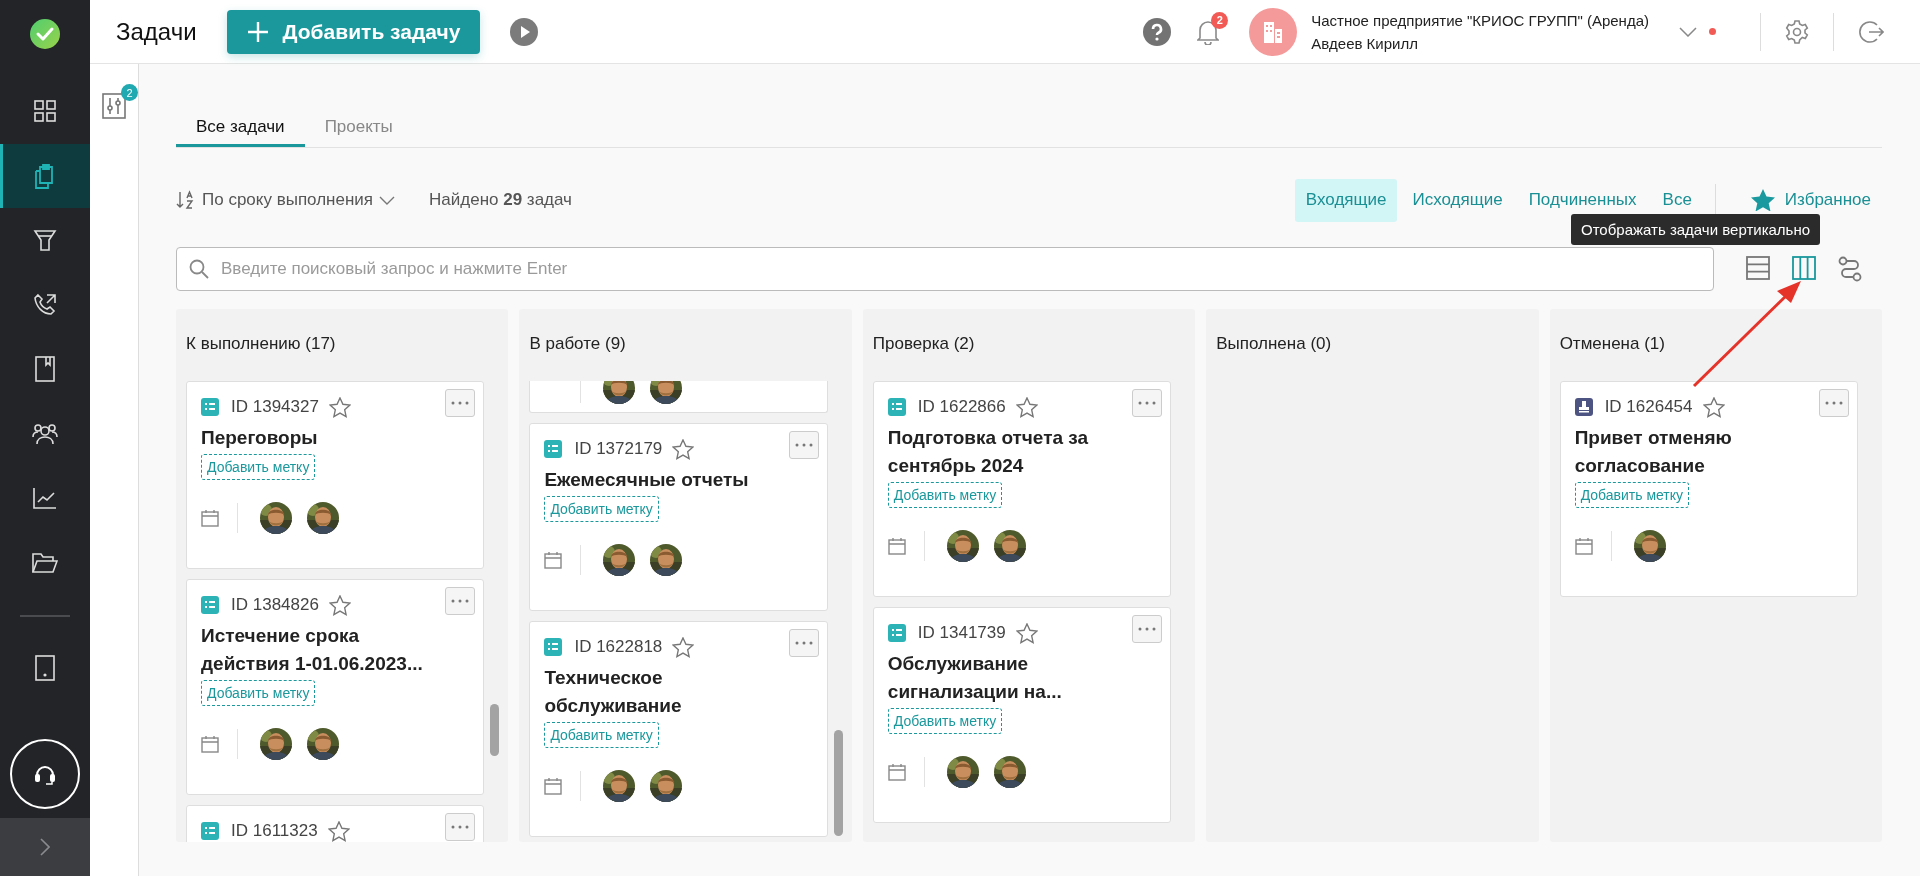  What do you see at coordinates (1797, 31) in the screenshot?
I see `settings-icon` at bounding box center [1797, 31].